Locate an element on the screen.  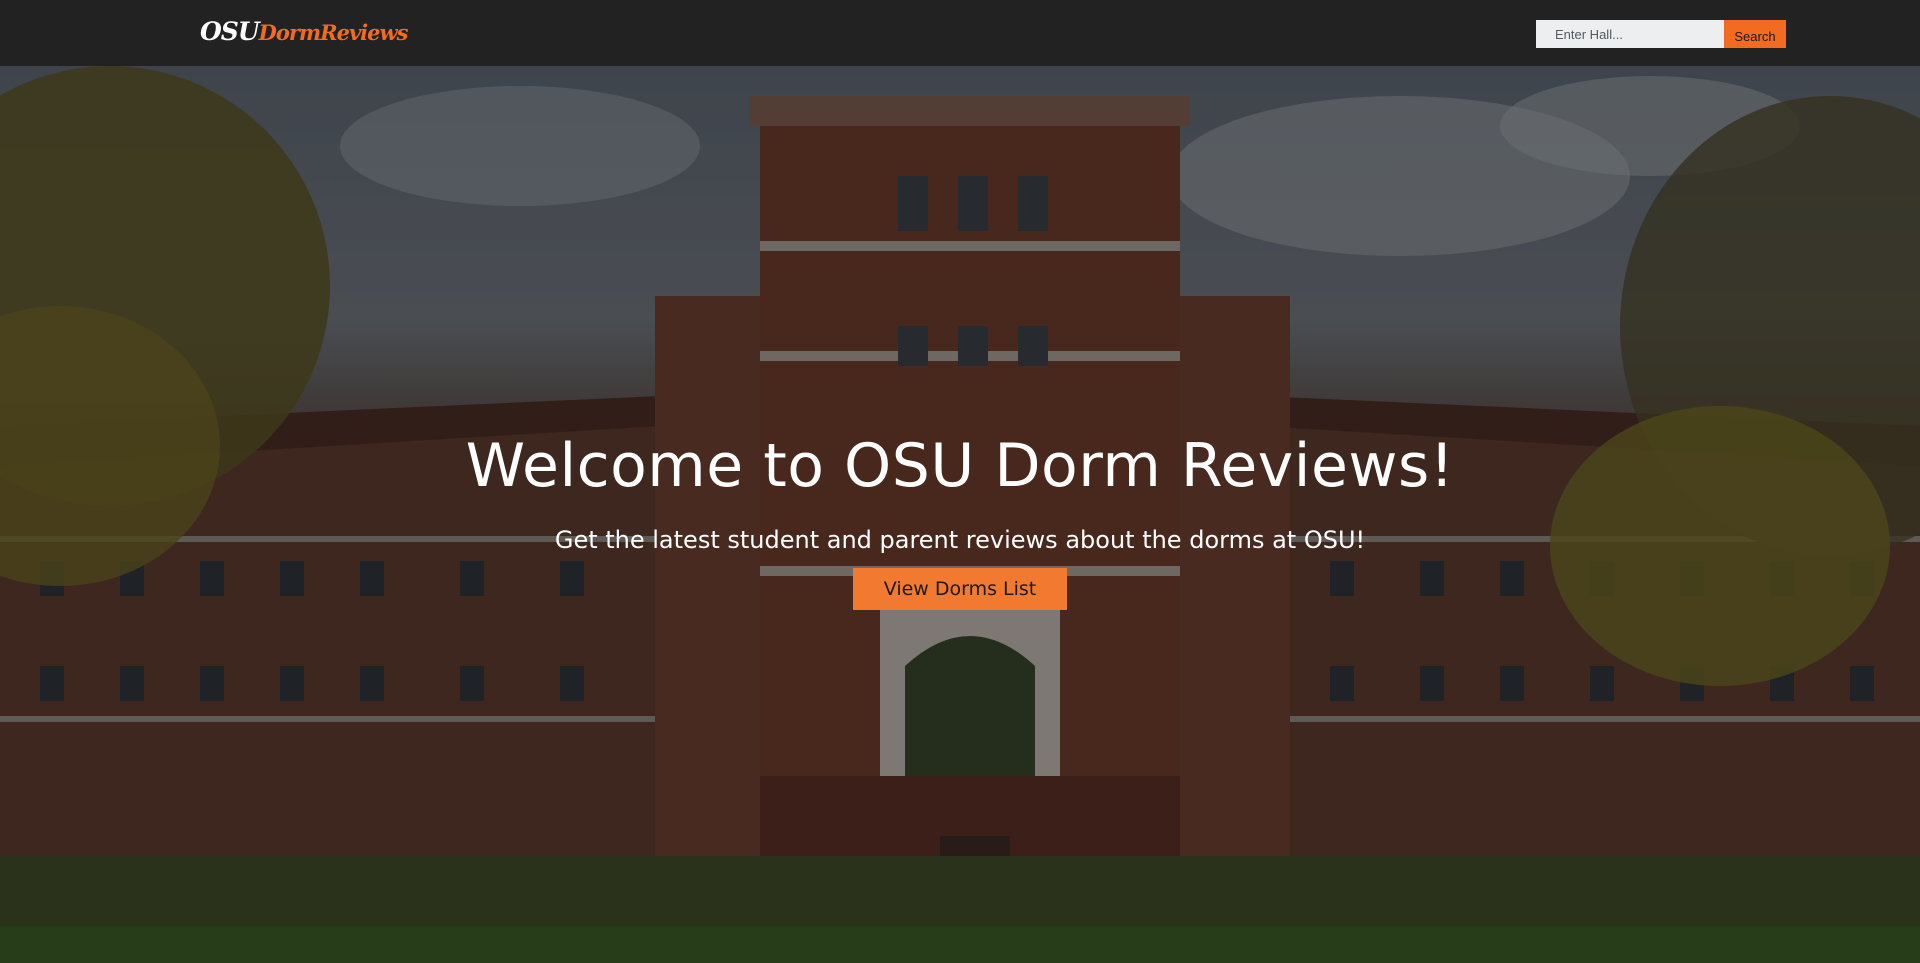
hall-search-form: Search is located at coordinates (1661, 34).